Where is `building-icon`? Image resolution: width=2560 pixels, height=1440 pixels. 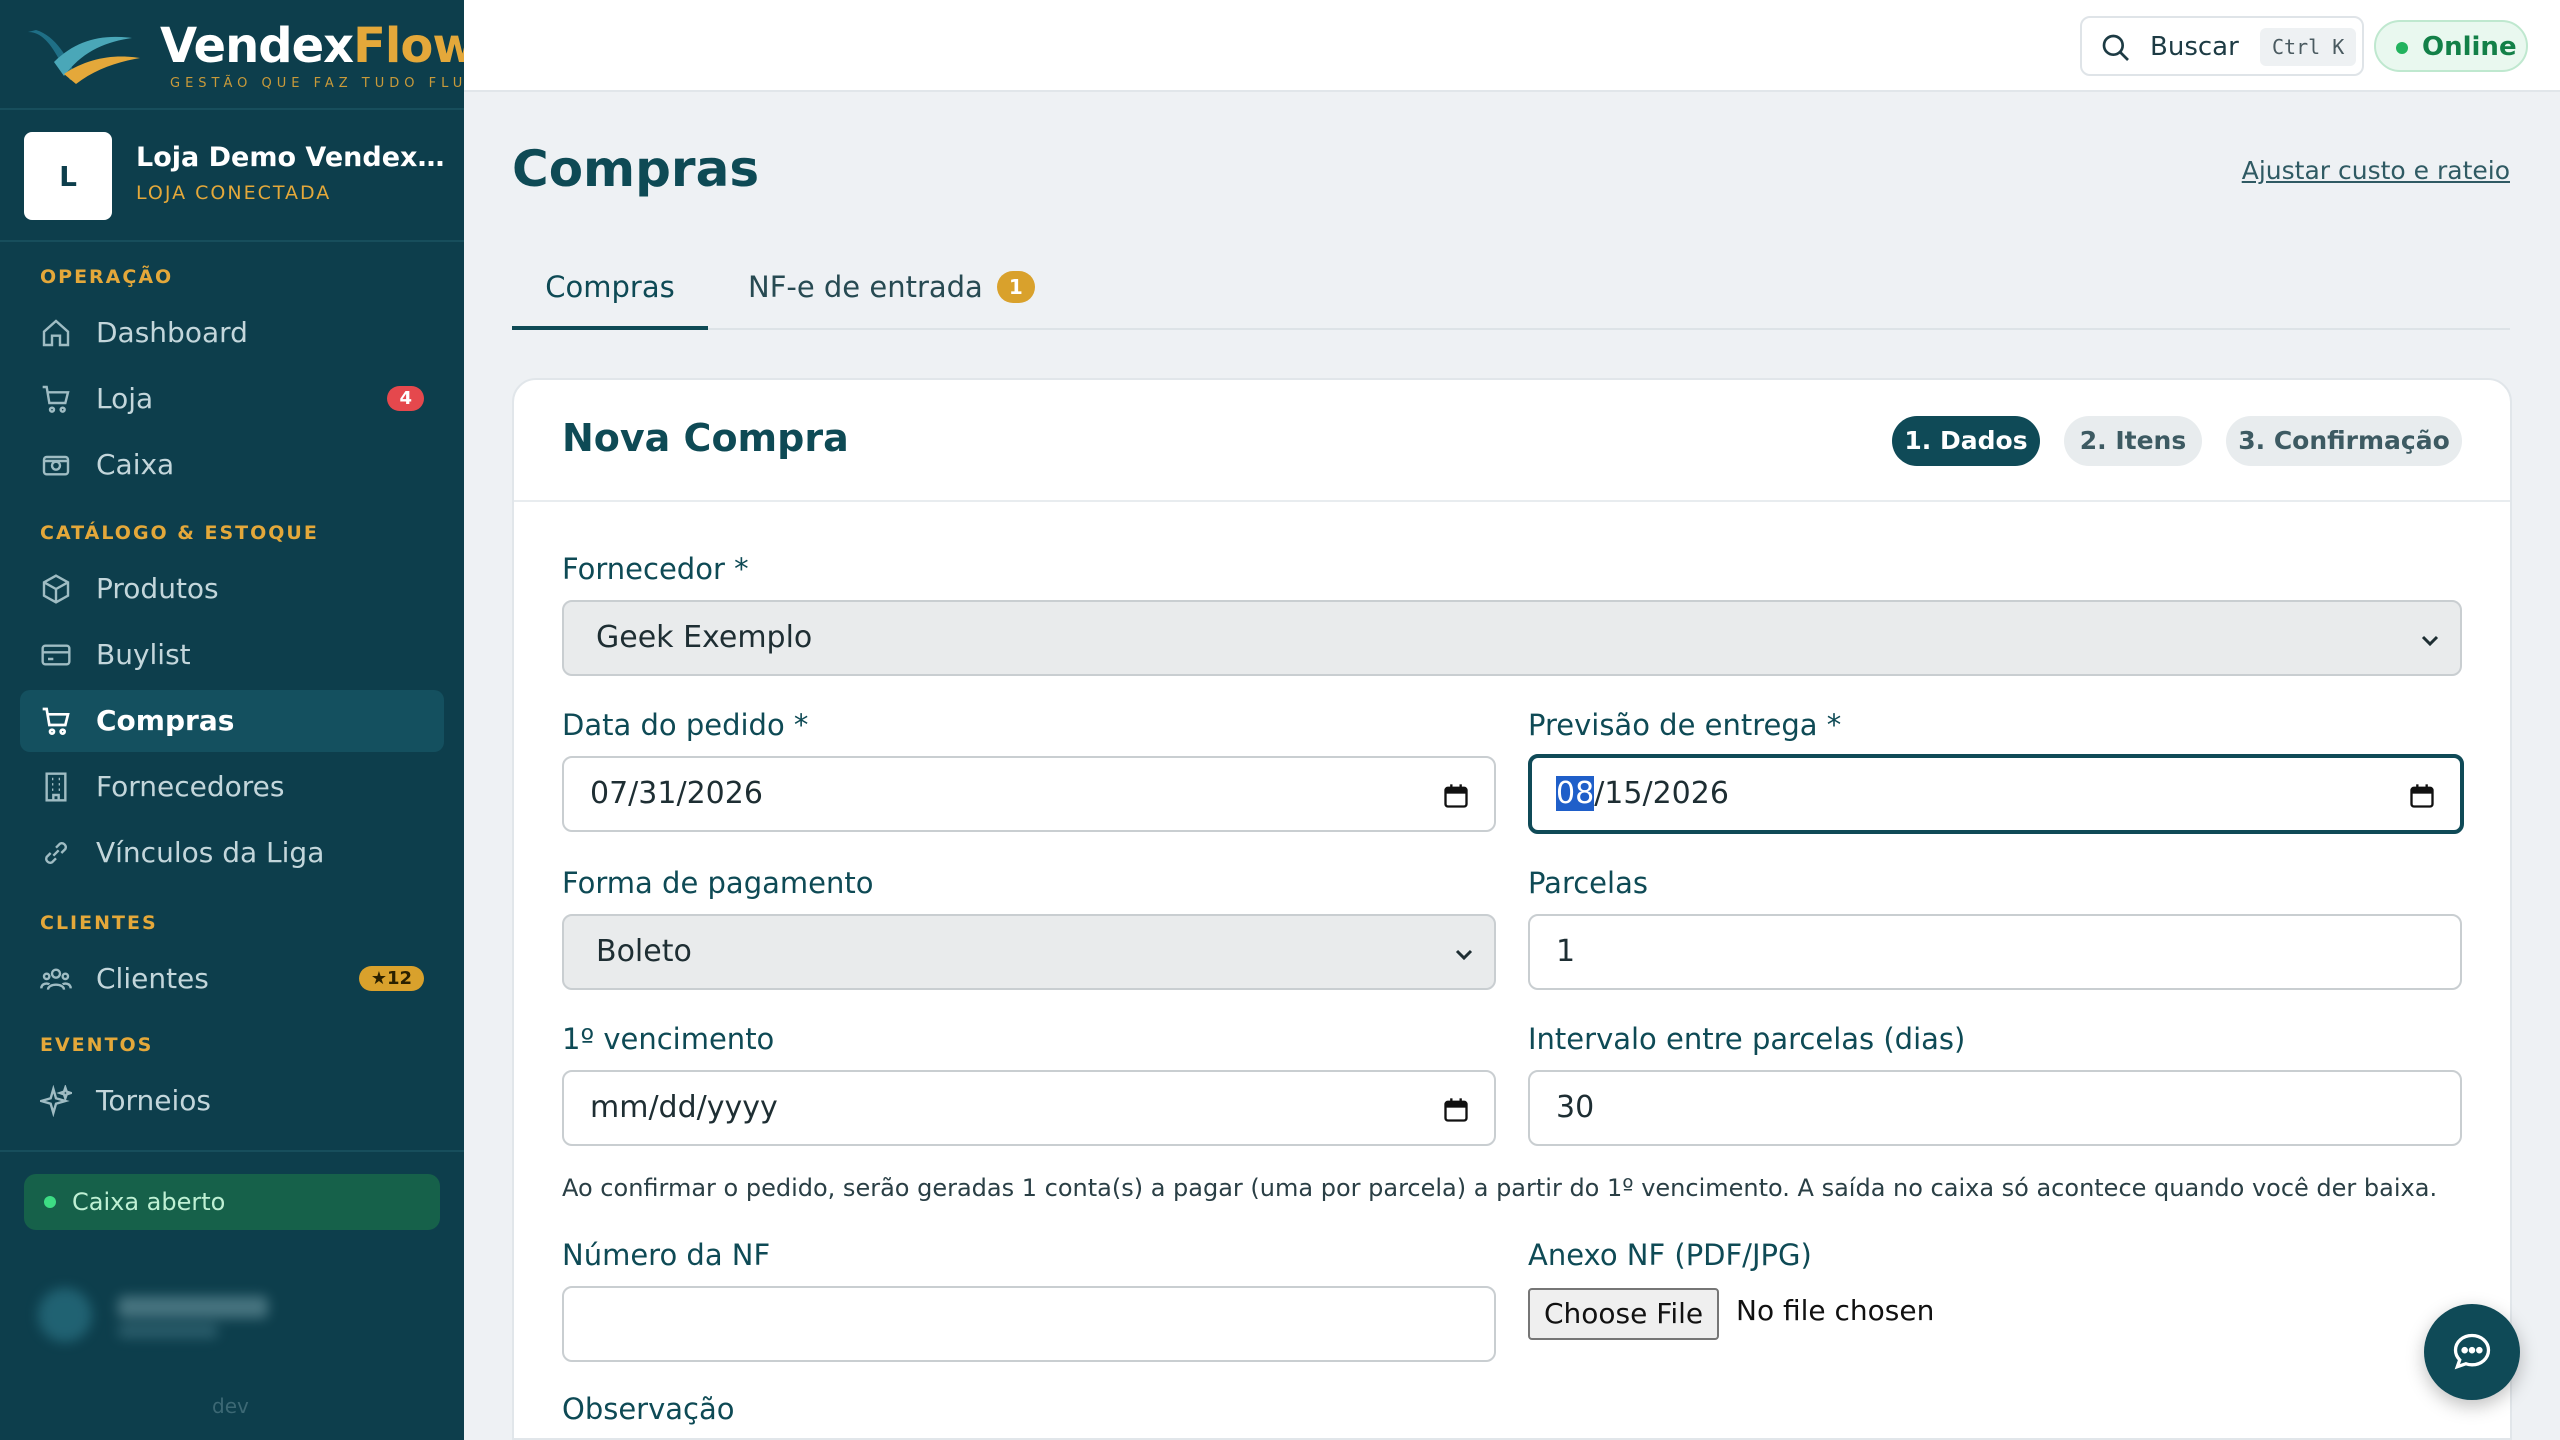
building-icon is located at coordinates (56, 787).